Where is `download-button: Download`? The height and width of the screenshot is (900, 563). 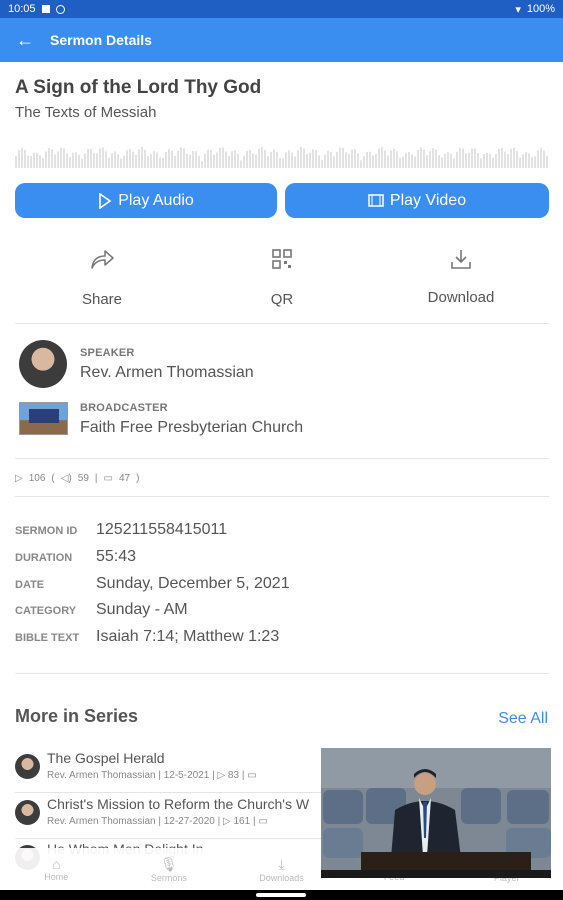 download-button: Download is located at coordinates (461, 275).